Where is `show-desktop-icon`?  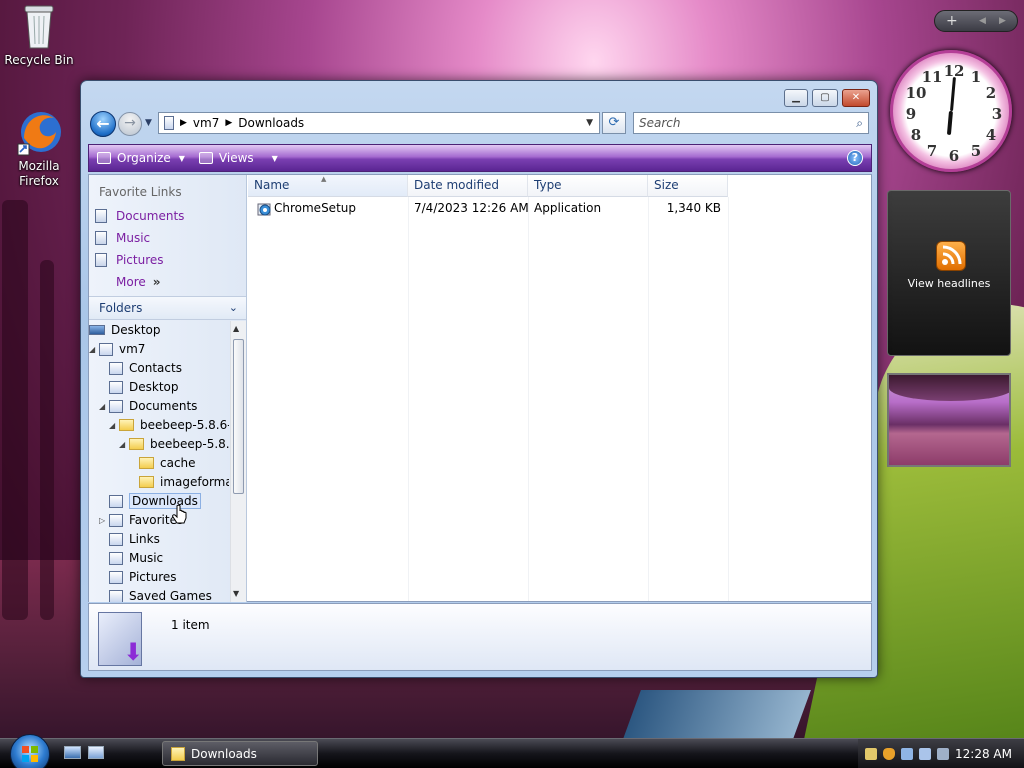
show-desktop-icon is located at coordinates (72, 752).